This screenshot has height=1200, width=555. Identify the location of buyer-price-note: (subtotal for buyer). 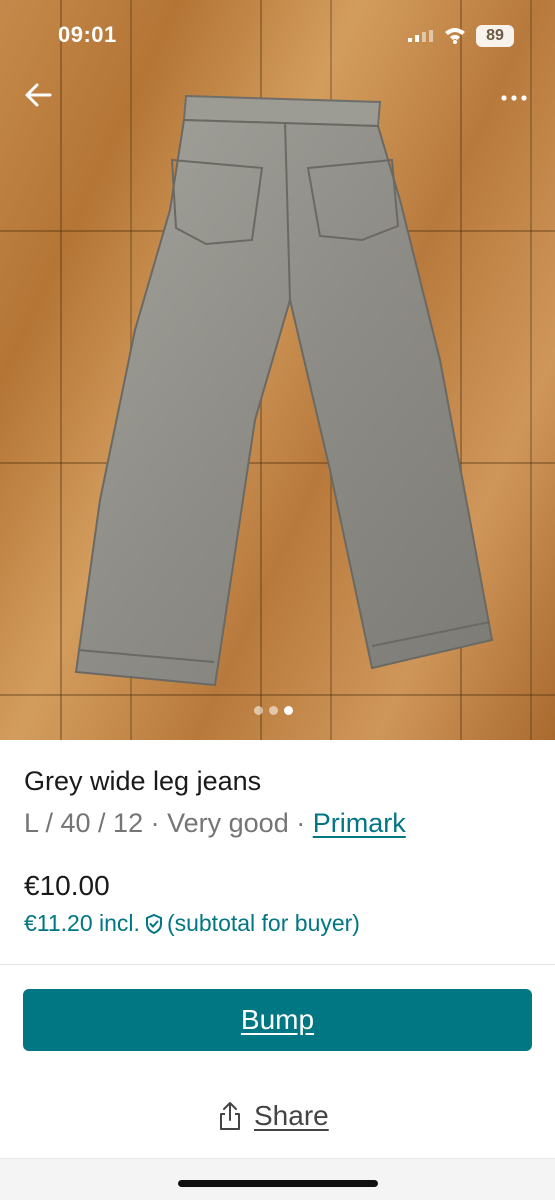
(263, 923).